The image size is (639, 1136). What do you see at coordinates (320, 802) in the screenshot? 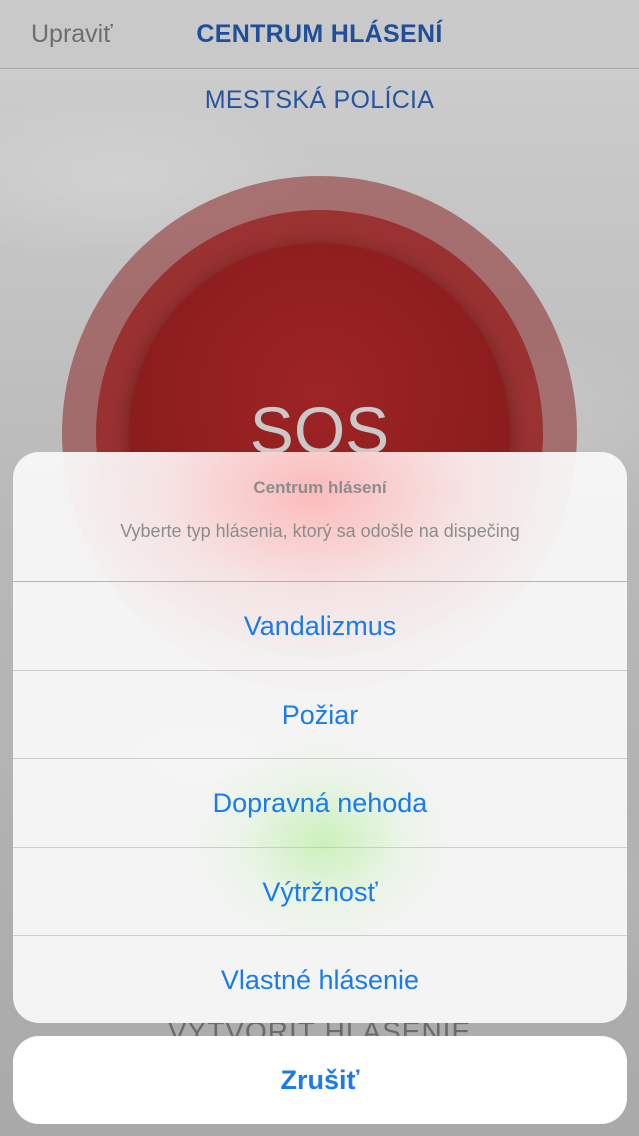
I see `option-traffic-accident: Dopravná nehoda` at bounding box center [320, 802].